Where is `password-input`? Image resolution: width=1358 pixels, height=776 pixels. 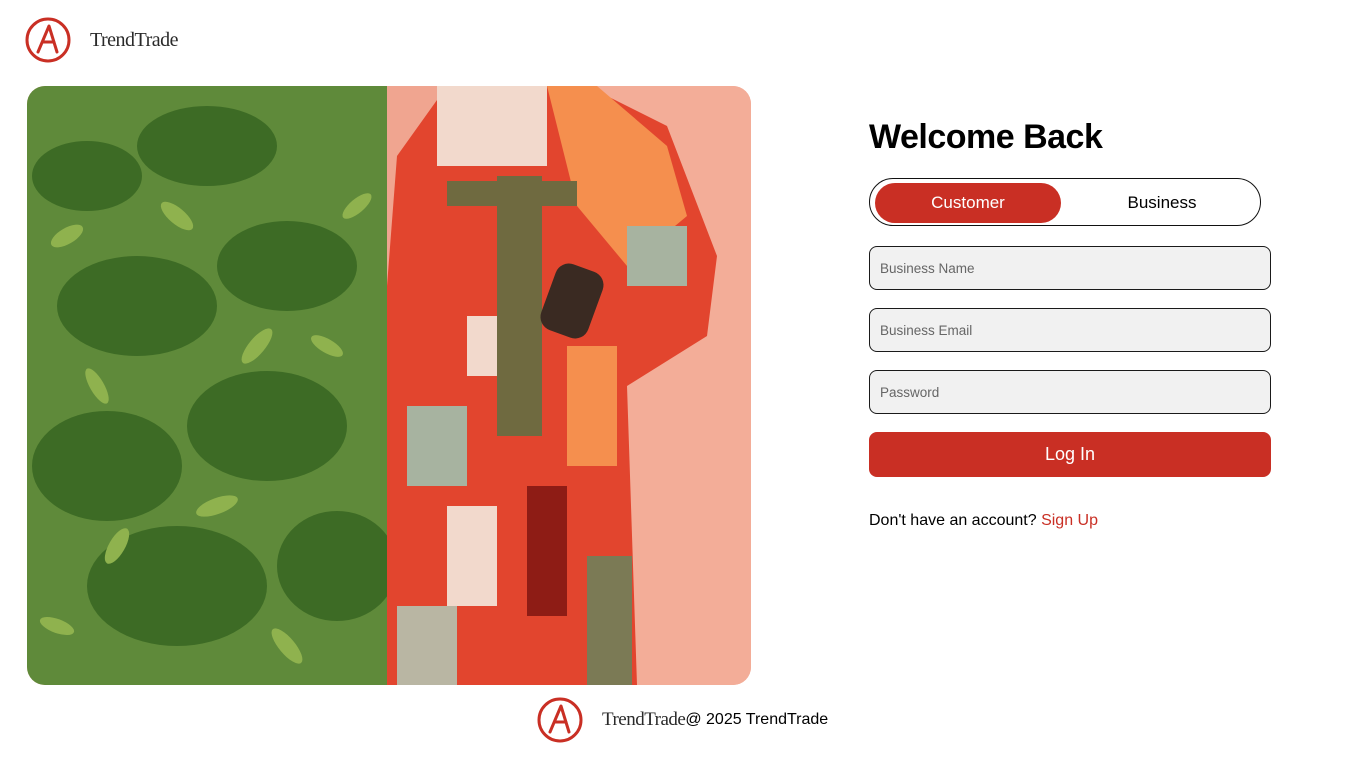 password-input is located at coordinates (1070, 392).